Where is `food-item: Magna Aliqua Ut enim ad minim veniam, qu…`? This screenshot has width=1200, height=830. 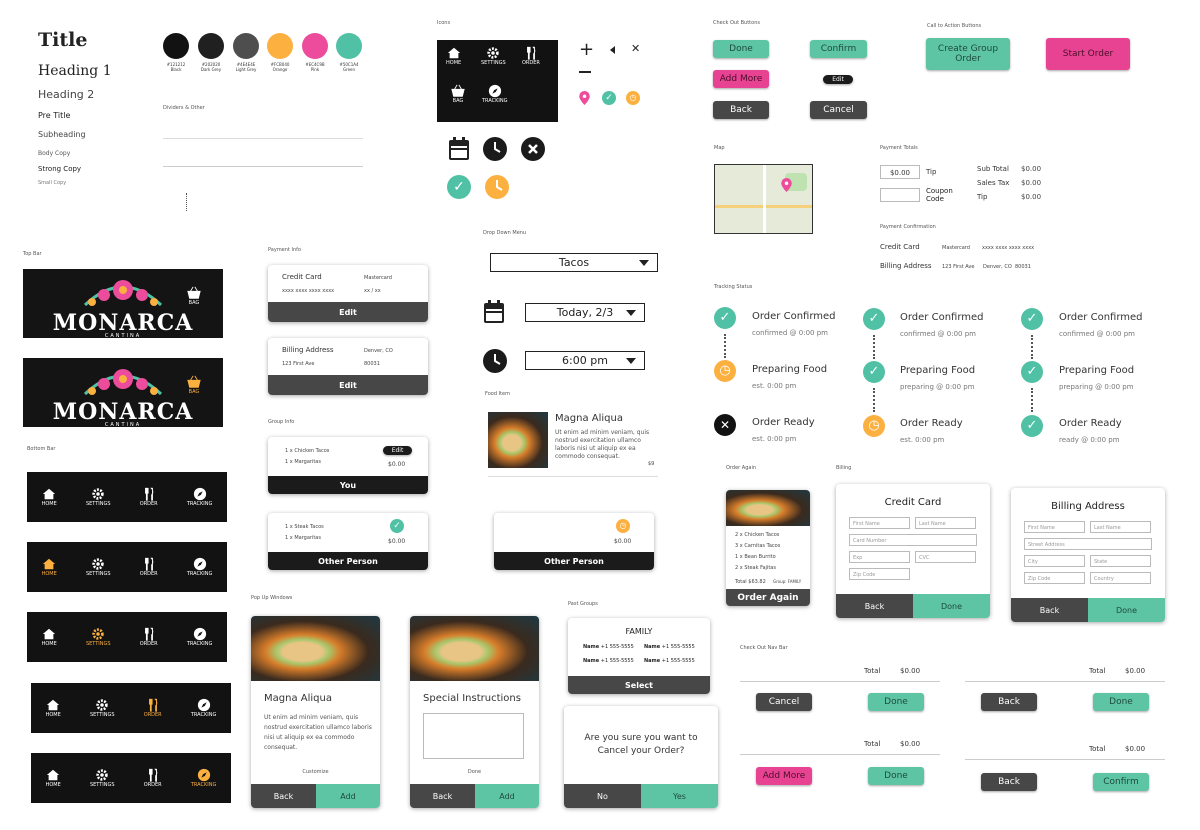
food-item: Magna Aliqua Ut enim ad minim veniam, qu… is located at coordinates (573, 444).